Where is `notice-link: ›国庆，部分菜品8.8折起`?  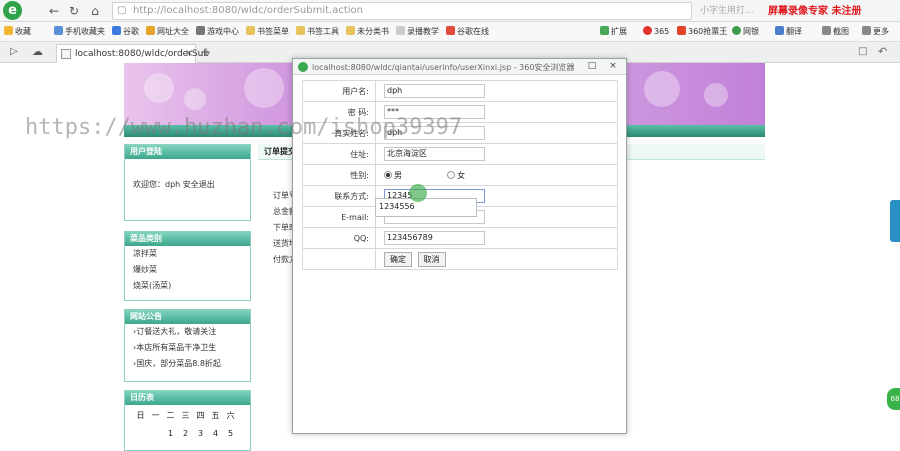 notice-link: ›国庆，部分菜品8.8折起 is located at coordinates (187, 364).